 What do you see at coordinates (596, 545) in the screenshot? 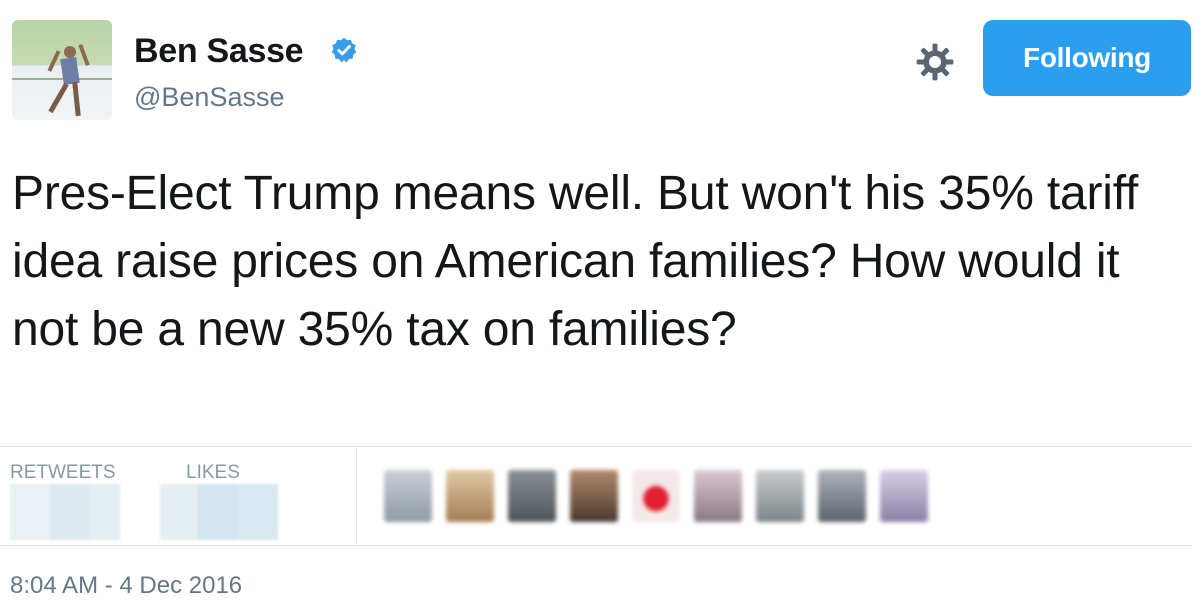
I see `stats-divider-bottom` at bounding box center [596, 545].